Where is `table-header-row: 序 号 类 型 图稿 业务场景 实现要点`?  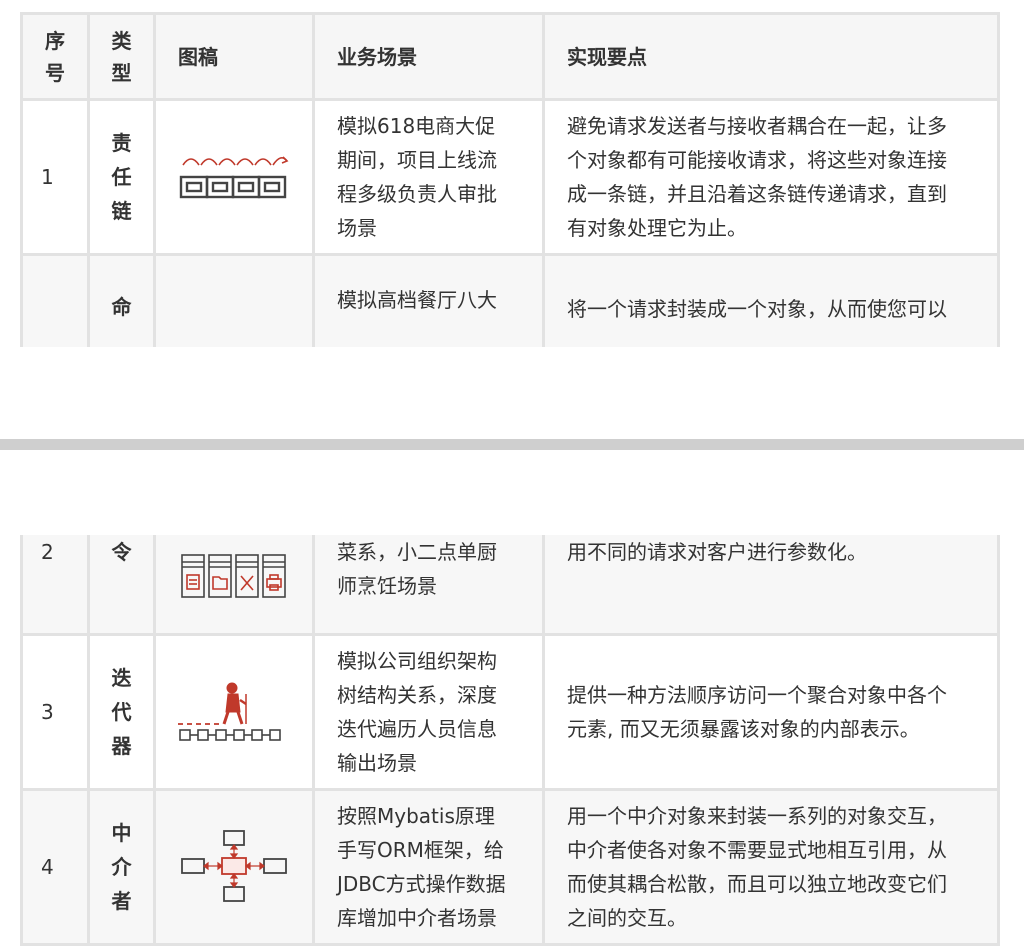
table-header-row: 序 号 类 型 图稿 业务场景 实现要点 is located at coordinates (510, 56).